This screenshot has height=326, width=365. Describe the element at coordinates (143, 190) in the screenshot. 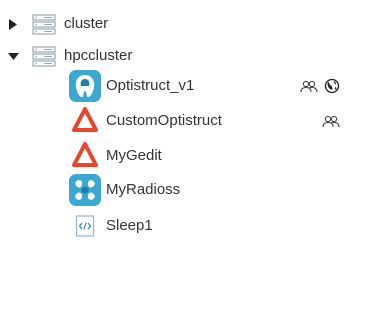

I see `app-item-label: MyRadioss` at that location.